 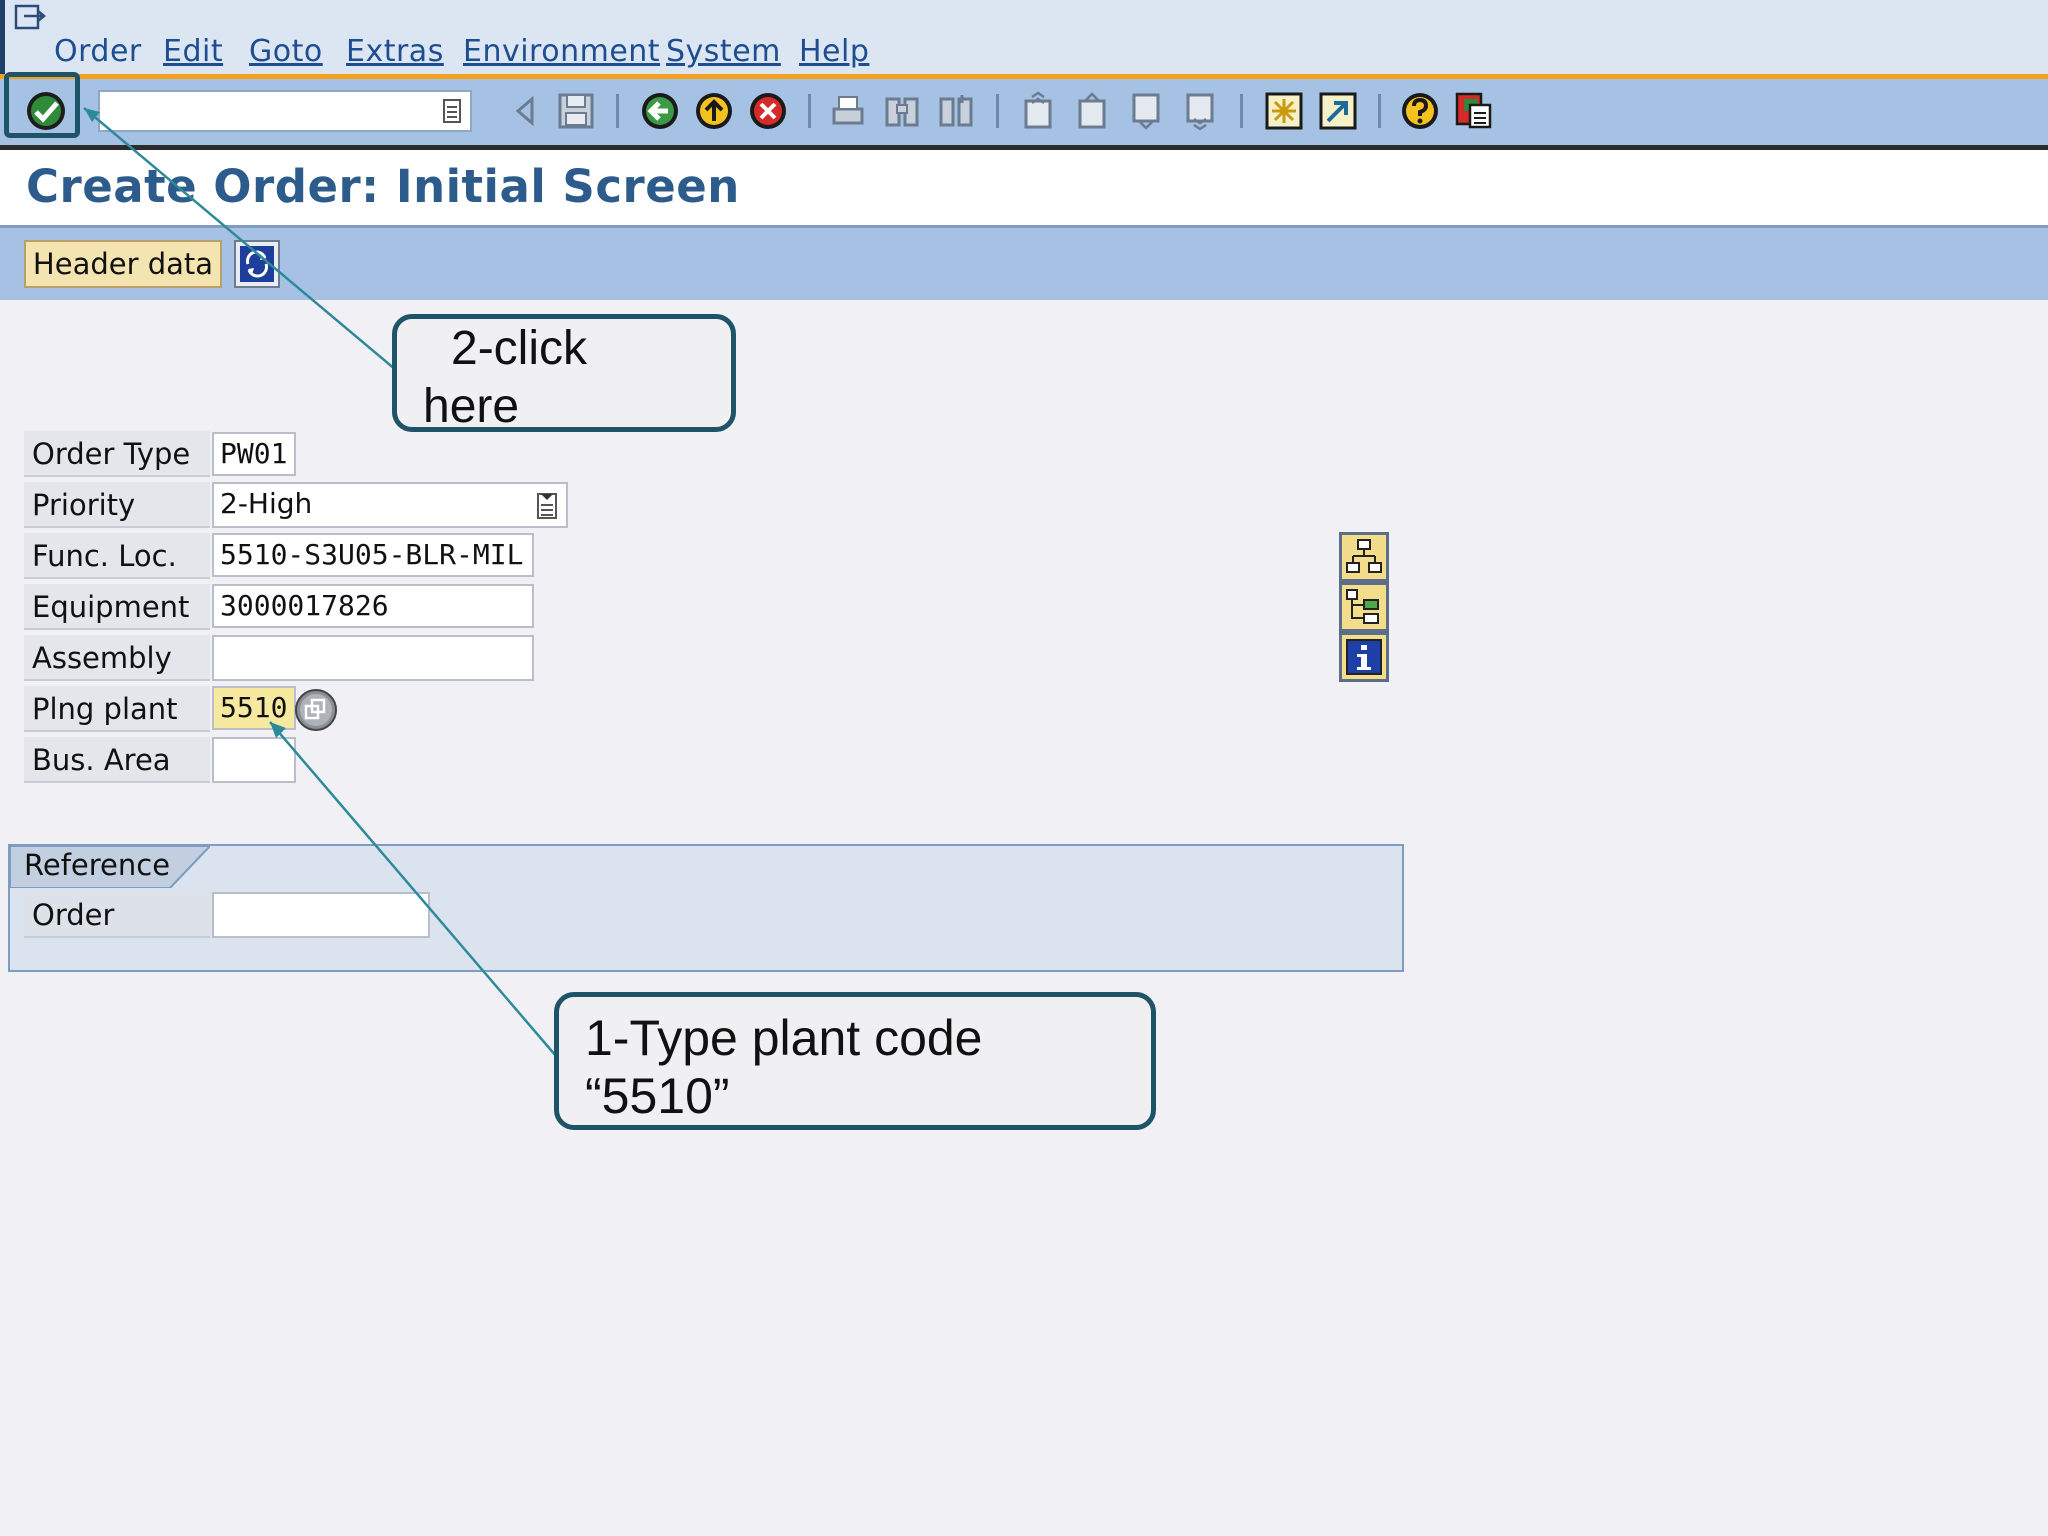 What do you see at coordinates (373, 658) in the screenshot?
I see `assembly-field` at bounding box center [373, 658].